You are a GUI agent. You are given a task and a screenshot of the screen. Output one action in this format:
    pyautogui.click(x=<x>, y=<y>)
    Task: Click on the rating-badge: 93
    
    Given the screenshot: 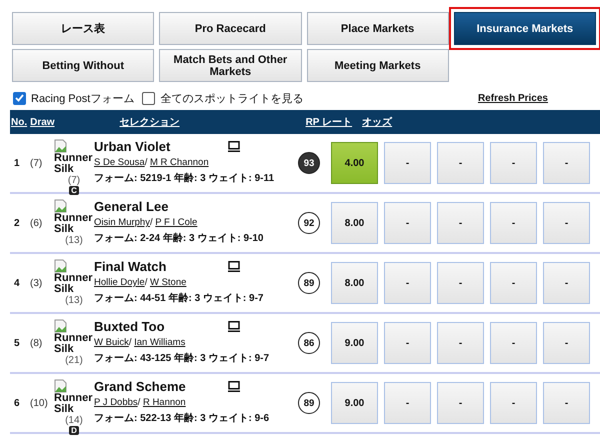 What is the action you would take?
    pyautogui.click(x=309, y=163)
    